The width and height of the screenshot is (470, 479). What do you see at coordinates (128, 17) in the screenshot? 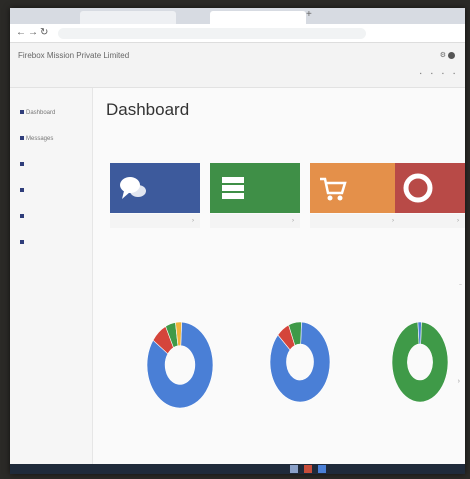
I see `browser-tab` at bounding box center [128, 17].